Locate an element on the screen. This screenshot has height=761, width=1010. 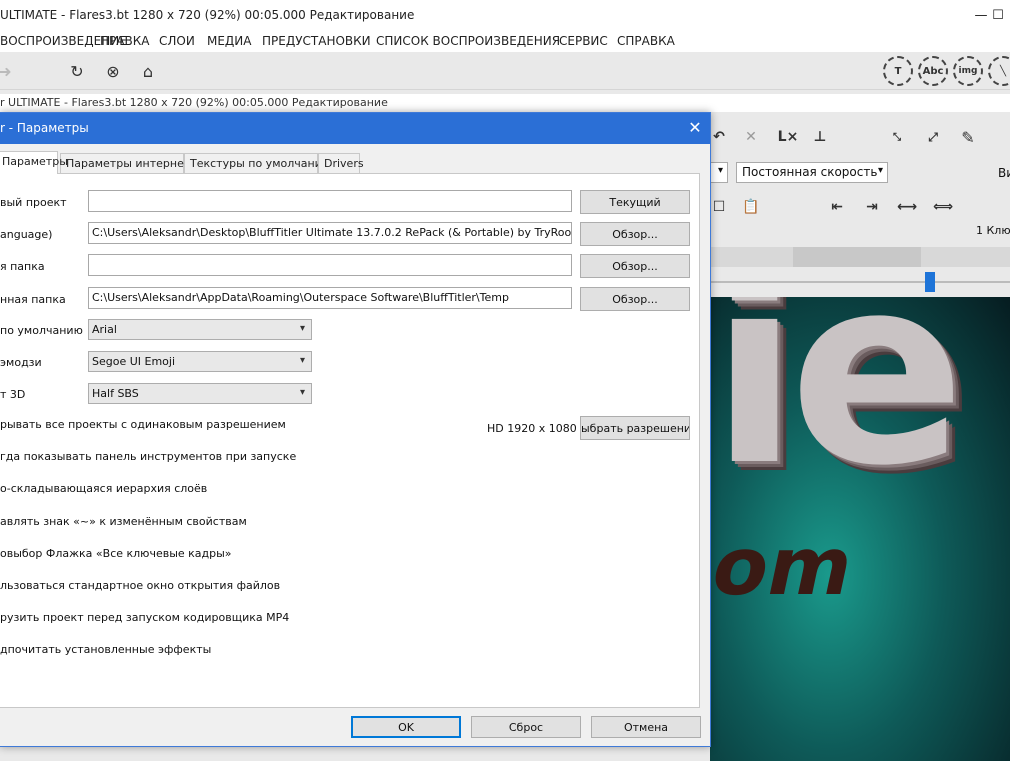
emoji-font-label: эмодзи is located at coordinates (21, 362).